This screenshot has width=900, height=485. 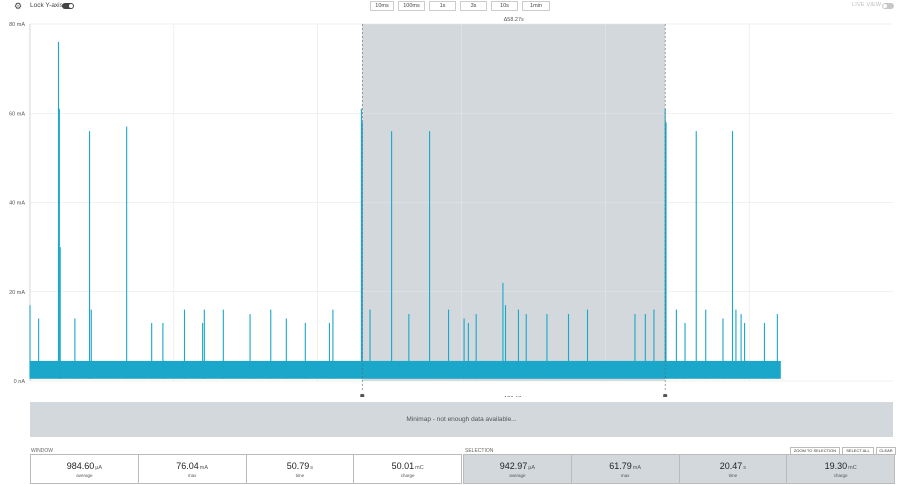 What do you see at coordinates (298, 466) in the screenshot?
I see `window-time-value: 50.79` at bounding box center [298, 466].